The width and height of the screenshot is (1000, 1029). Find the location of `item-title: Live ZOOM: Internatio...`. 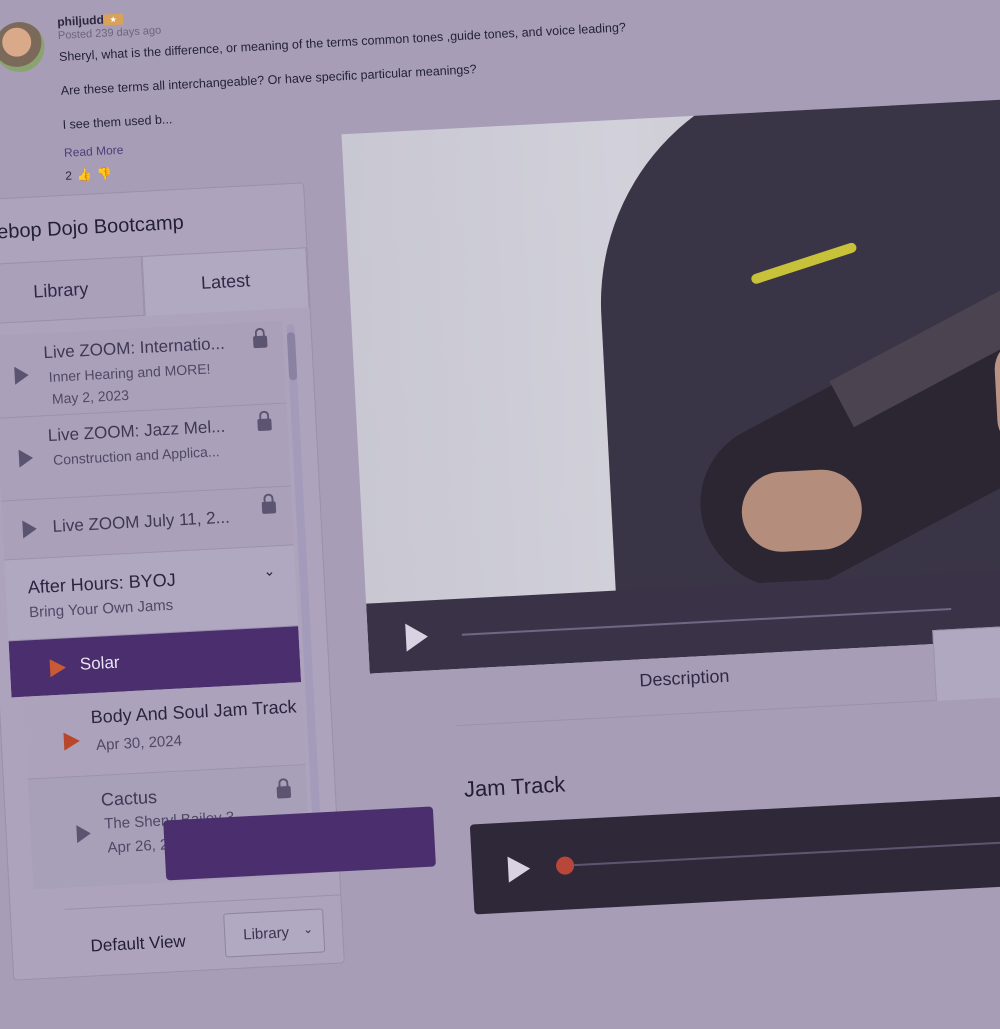

item-title: Live ZOOM: Internatio... is located at coordinates (134, 348).